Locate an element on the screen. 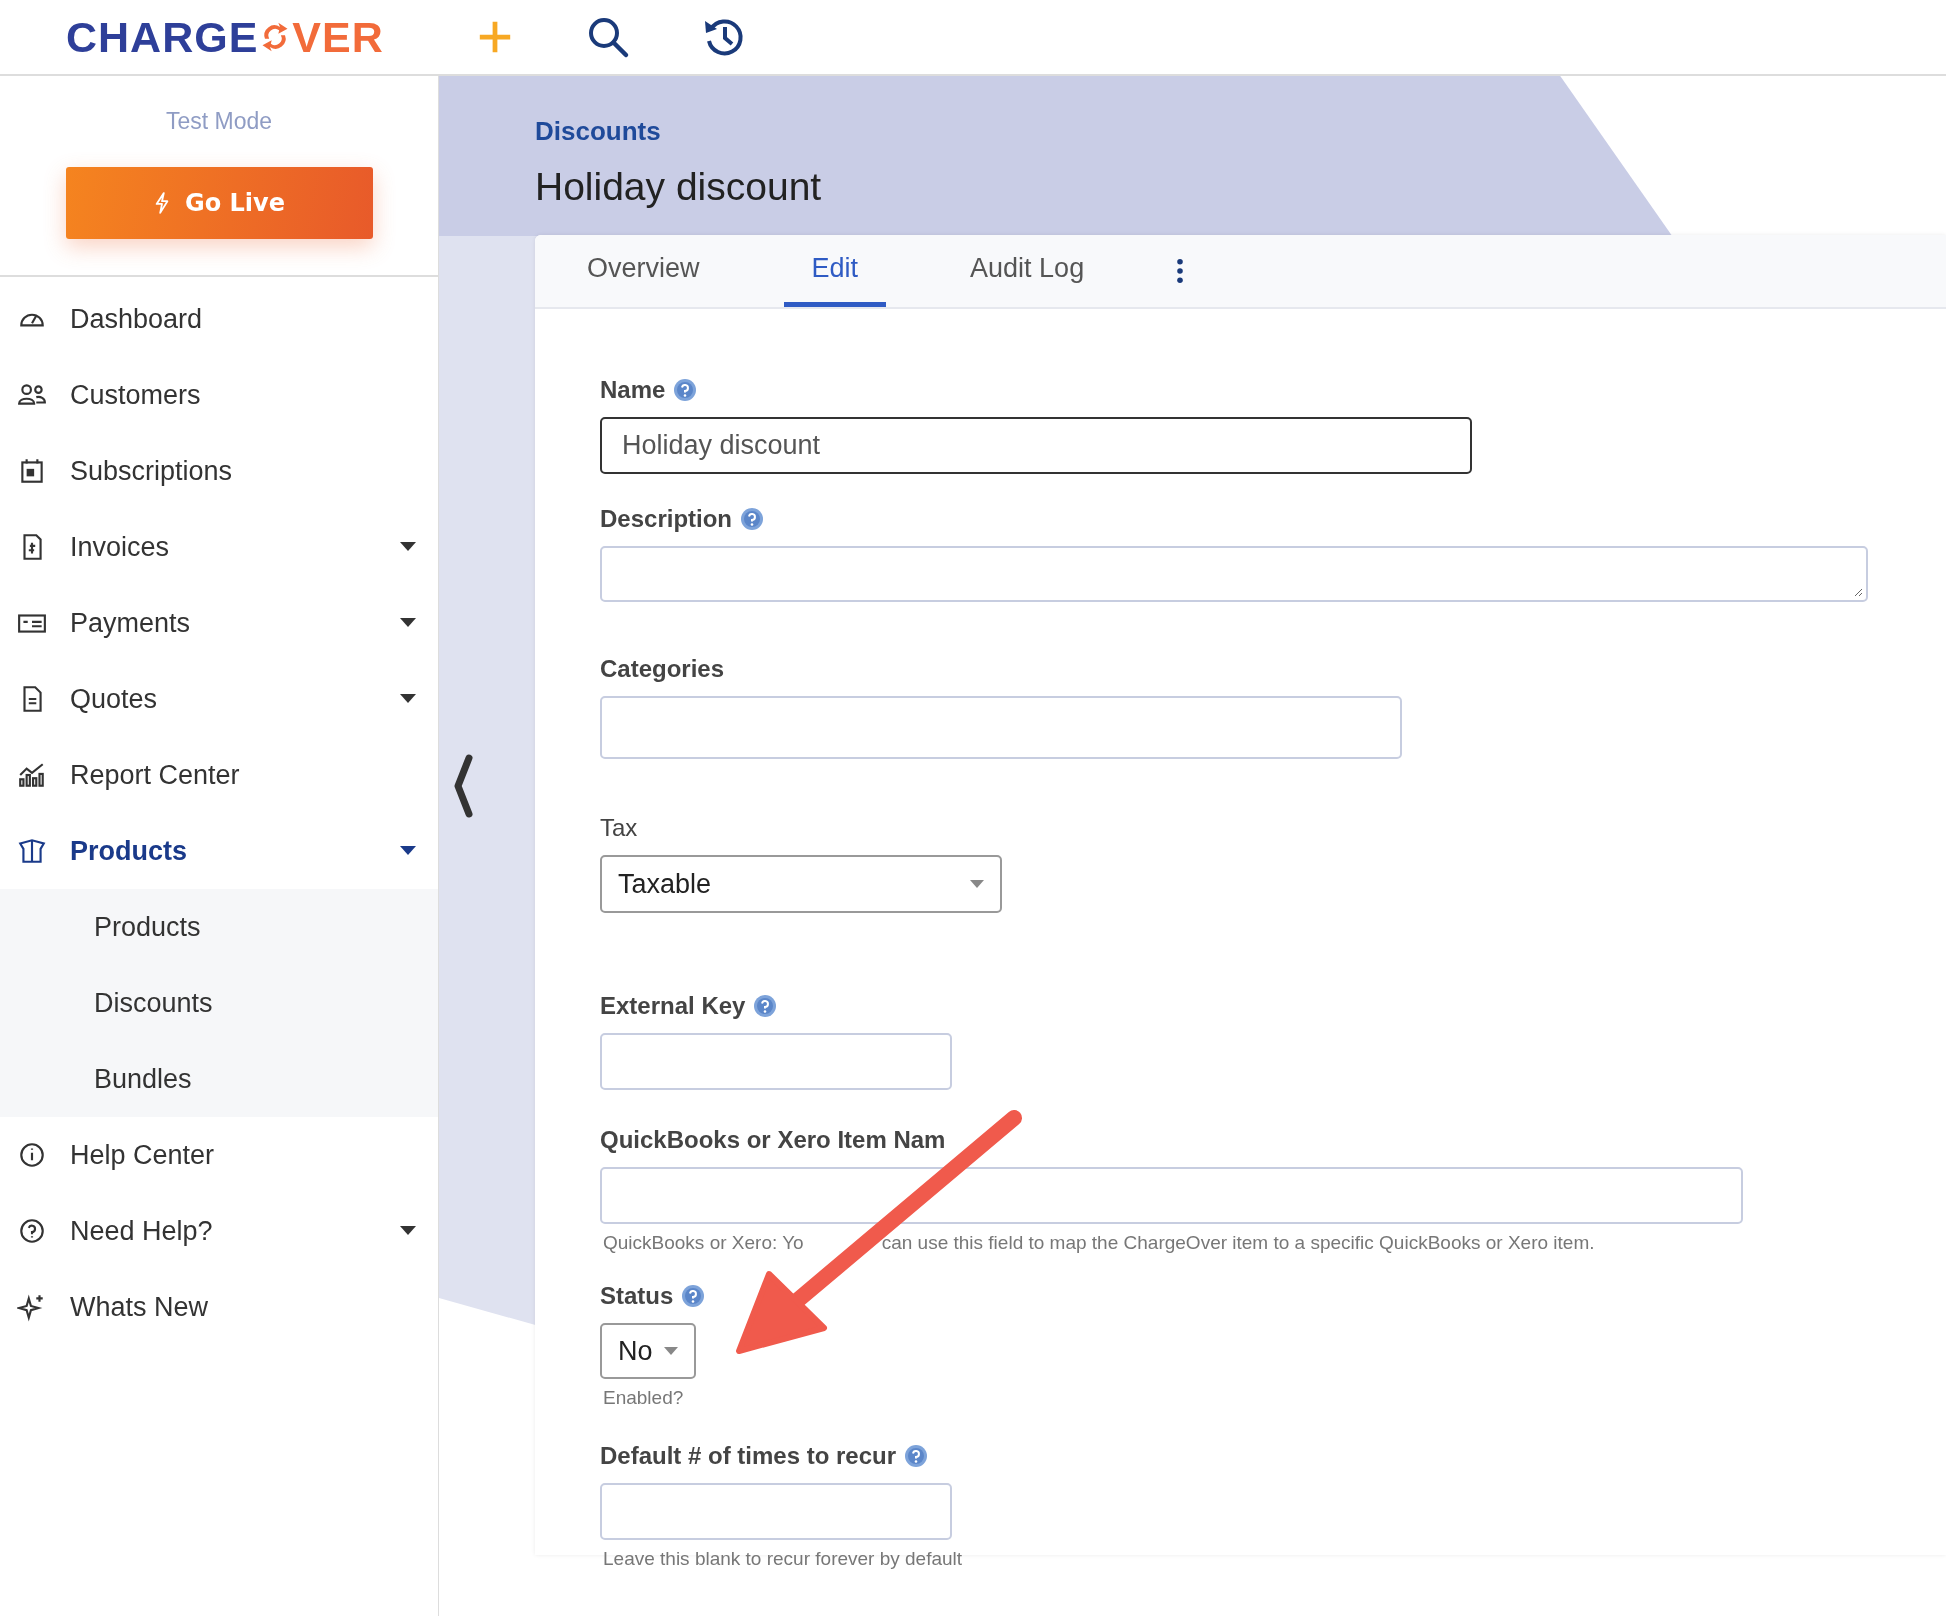 This screenshot has height=1616, width=1946. test-mode-label: Test Mode is located at coordinates (219, 121).